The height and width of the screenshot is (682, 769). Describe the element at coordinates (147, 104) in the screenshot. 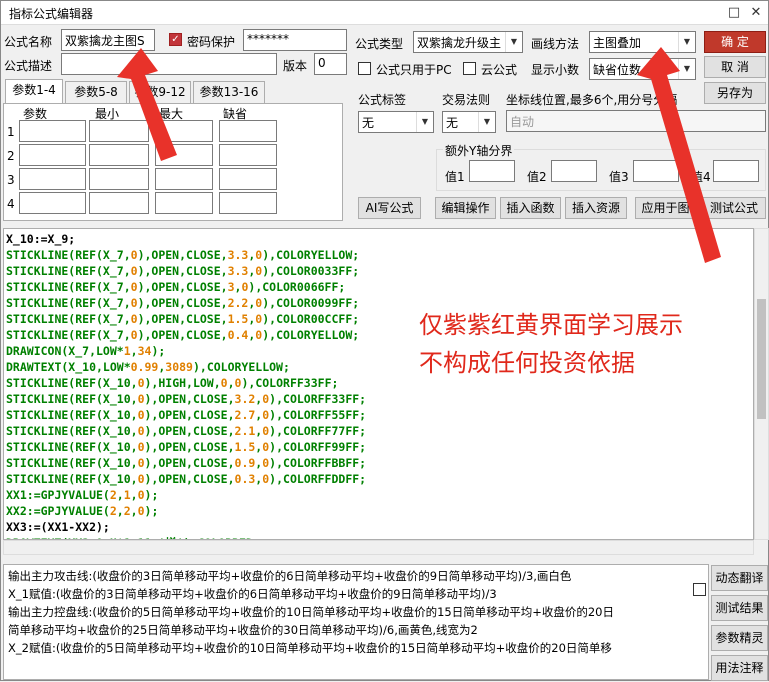

I see `arrow-left-icon` at that location.